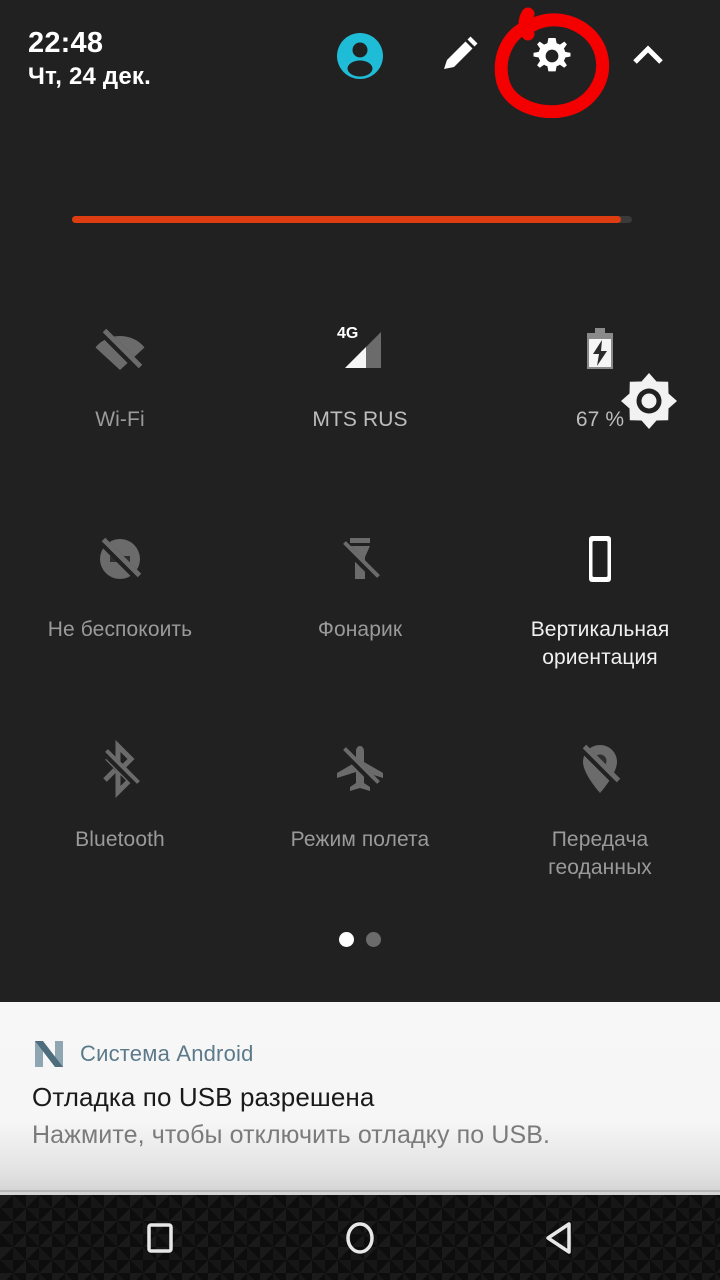 The image size is (720, 1280). Describe the element at coordinates (291, 1135) in the screenshot. I see `notification-body: Нажмите, чтобы отключить отладку по USB.` at that location.